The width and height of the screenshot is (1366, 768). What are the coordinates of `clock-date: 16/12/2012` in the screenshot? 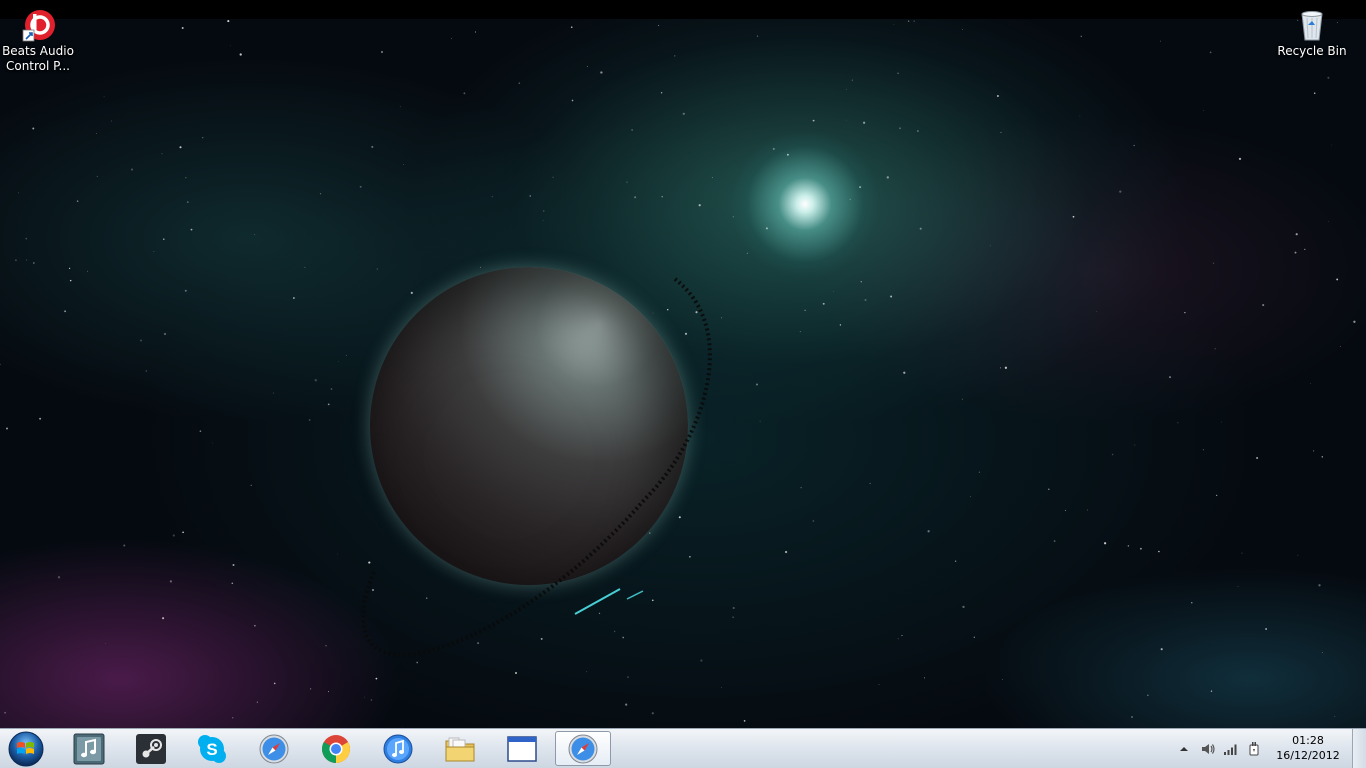 It's located at (1308, 755).